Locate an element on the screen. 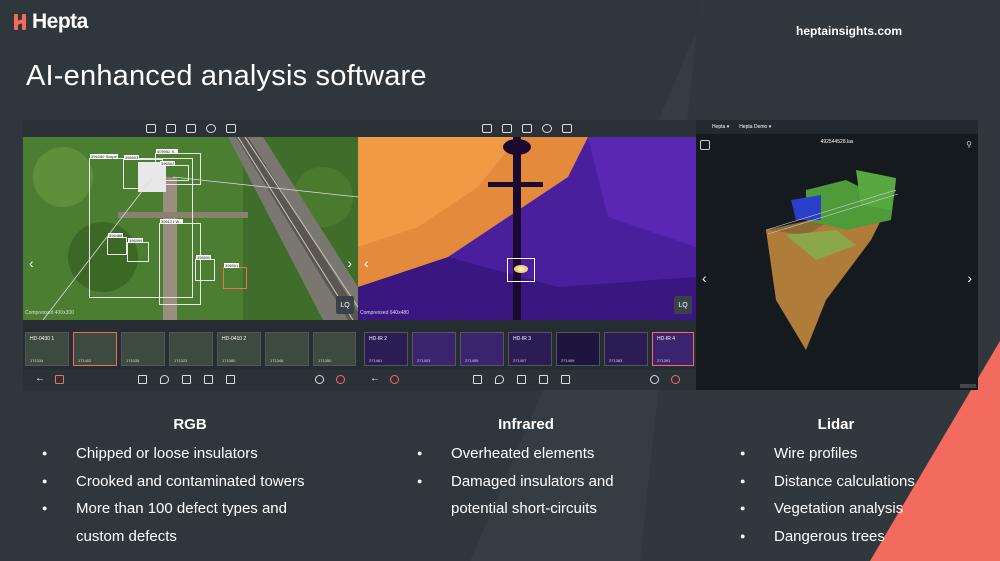 The image size is (1000, 561). infrared-toolbar is located at coordinates (527, 128).